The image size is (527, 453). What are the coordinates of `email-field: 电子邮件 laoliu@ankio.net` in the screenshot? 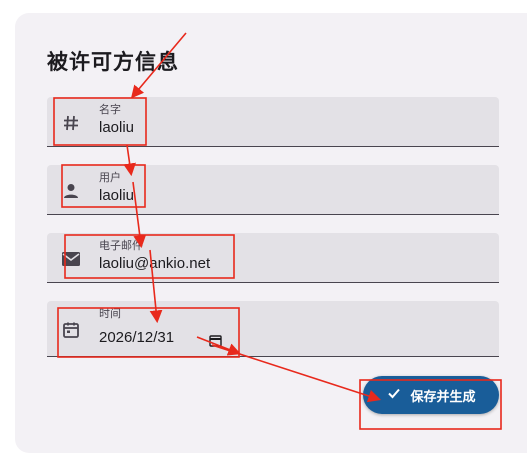 It's located at (273, 258).